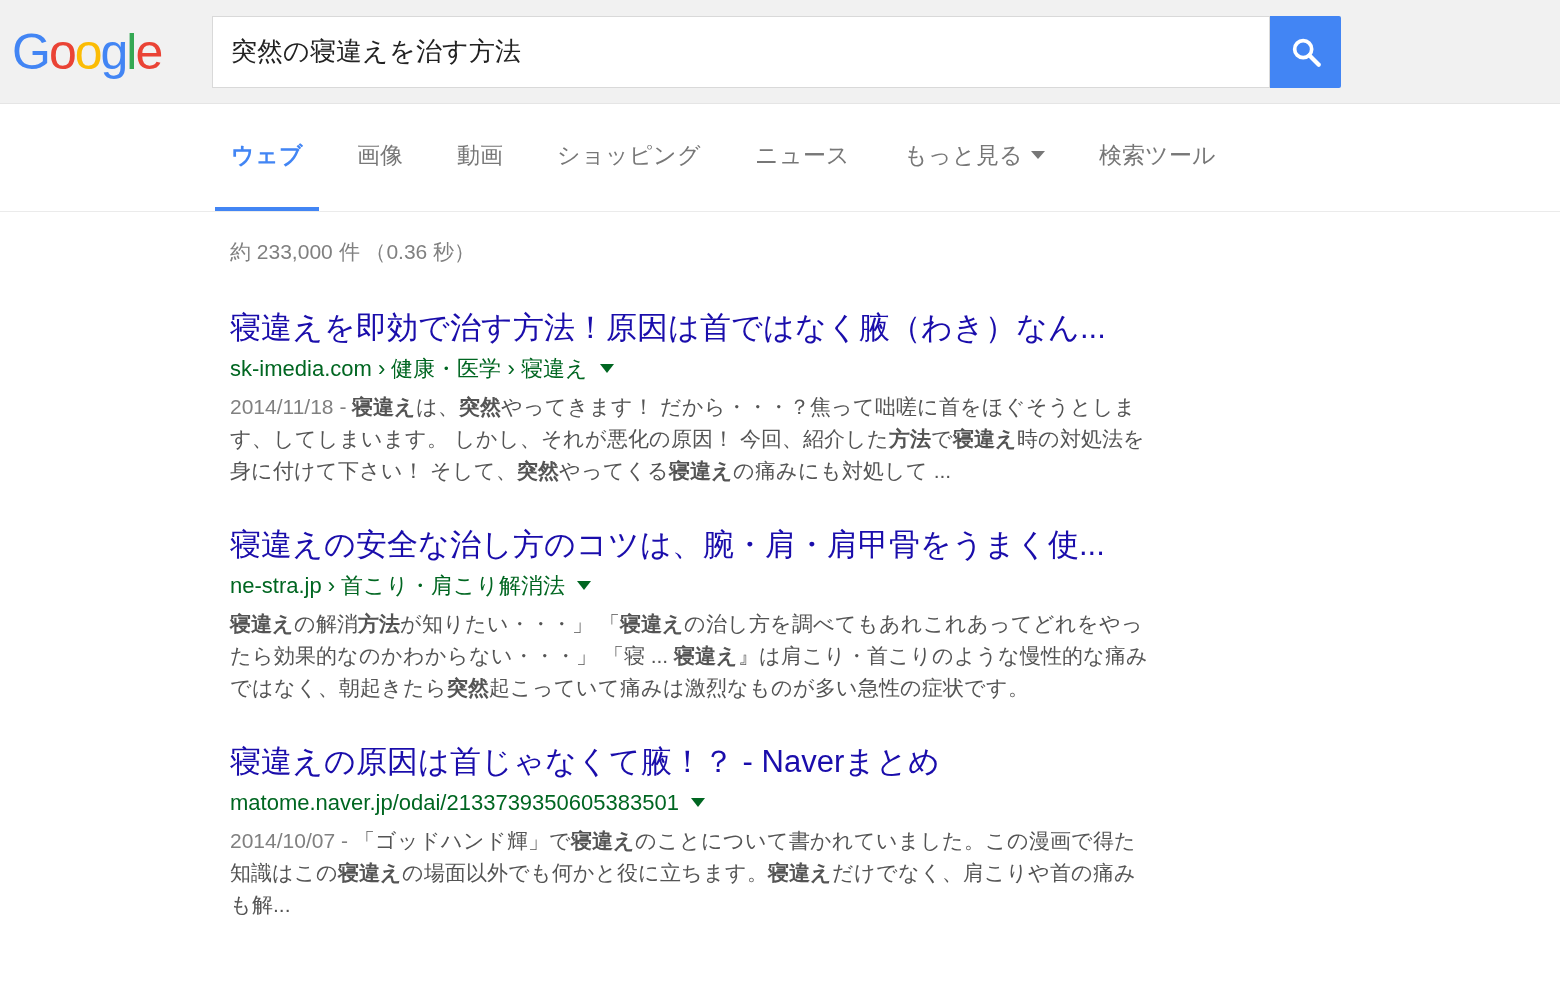 Image resolution: width=1560 pixels, height=1000 pixels. What do you see at coordinates (802, 157) in the screenshot?
I see `nav-tab: ニュース` at bounding box center [802, 157].